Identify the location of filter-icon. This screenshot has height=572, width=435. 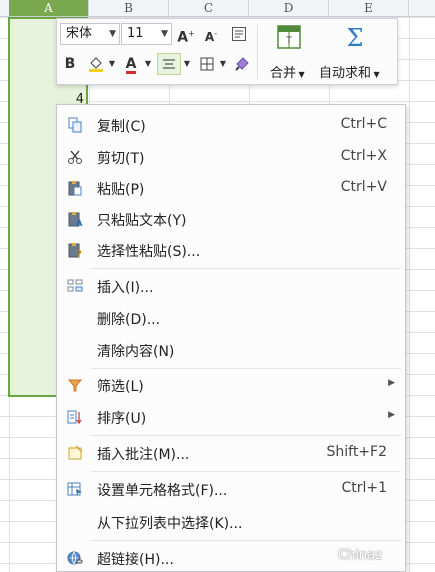
(75, 385).